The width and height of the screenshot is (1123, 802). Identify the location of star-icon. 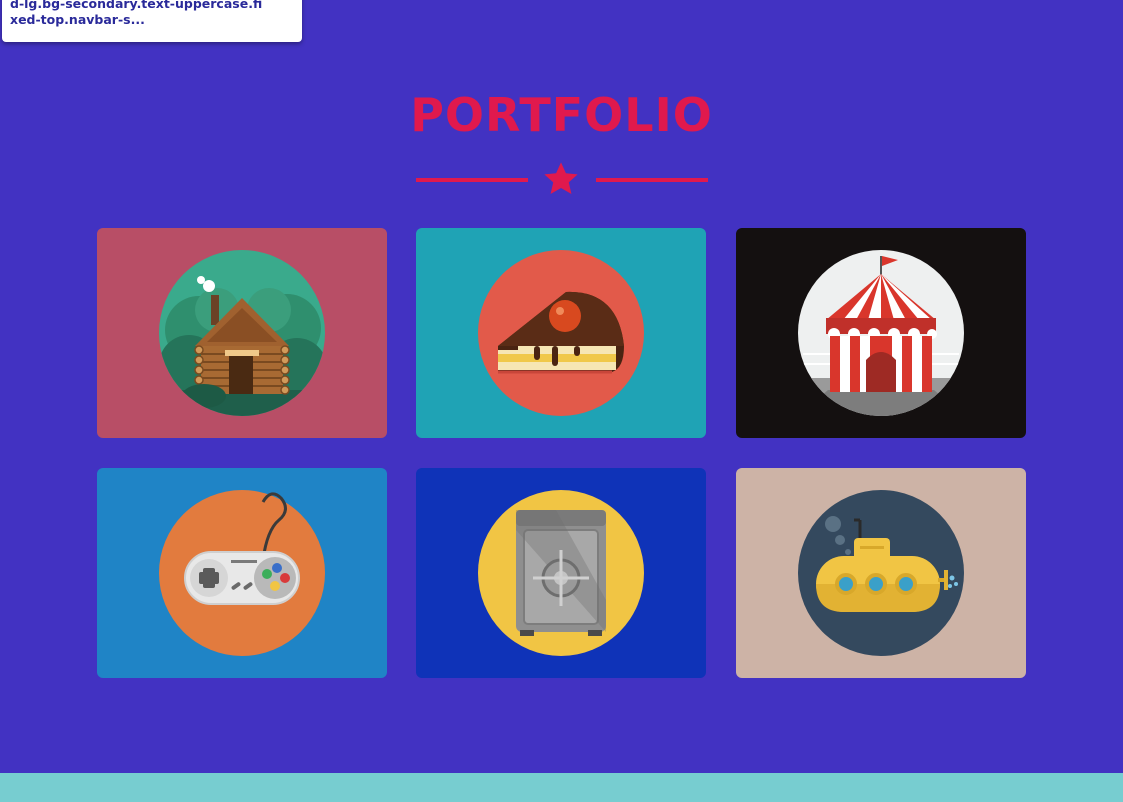
(561, 178).